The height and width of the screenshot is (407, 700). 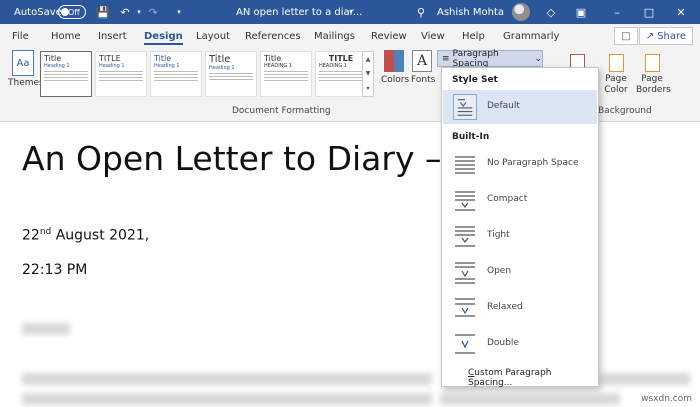 I want to click on comments-button: □, so click(x=626, y=36).